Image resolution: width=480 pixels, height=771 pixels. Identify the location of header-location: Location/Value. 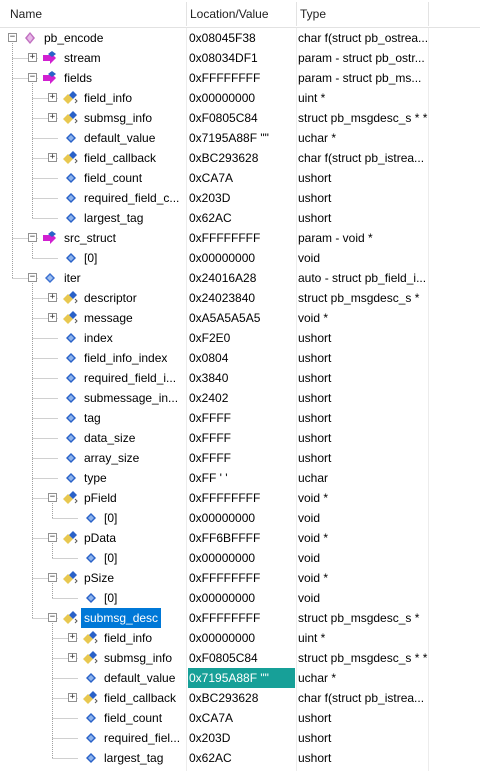
(229, 14).